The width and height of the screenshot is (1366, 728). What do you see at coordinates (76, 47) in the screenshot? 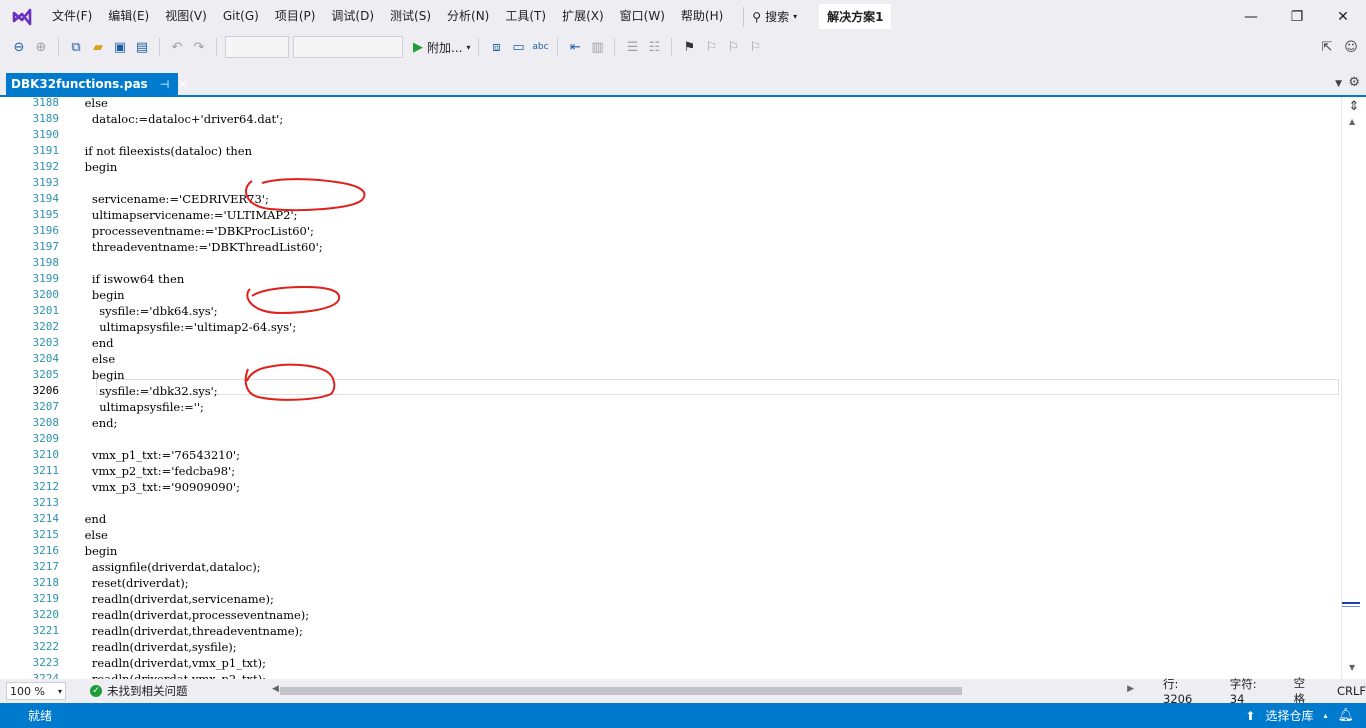
I see `new-project-icon: ⧉` at bounding box center [76, 47].